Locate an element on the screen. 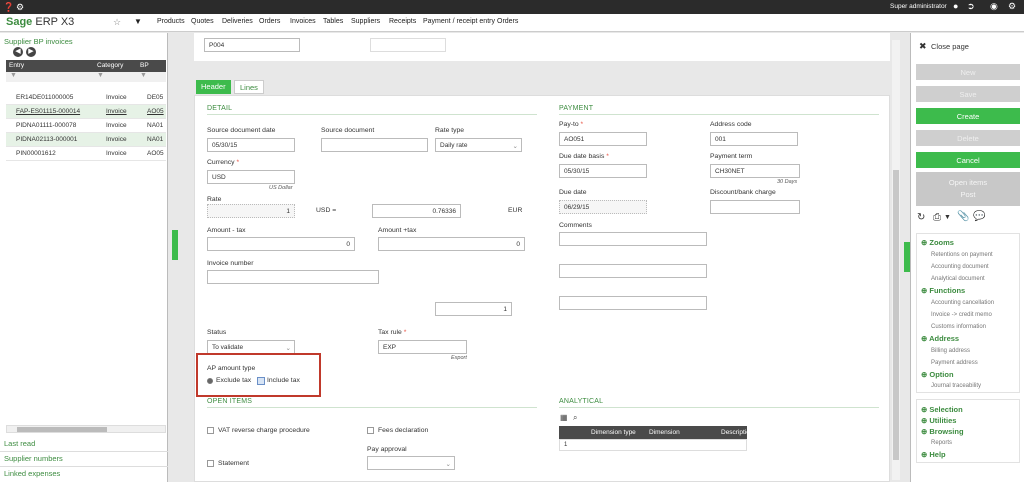 The image size is (1024, 482). reports-item: Reports is located at coordinates (941, 443).